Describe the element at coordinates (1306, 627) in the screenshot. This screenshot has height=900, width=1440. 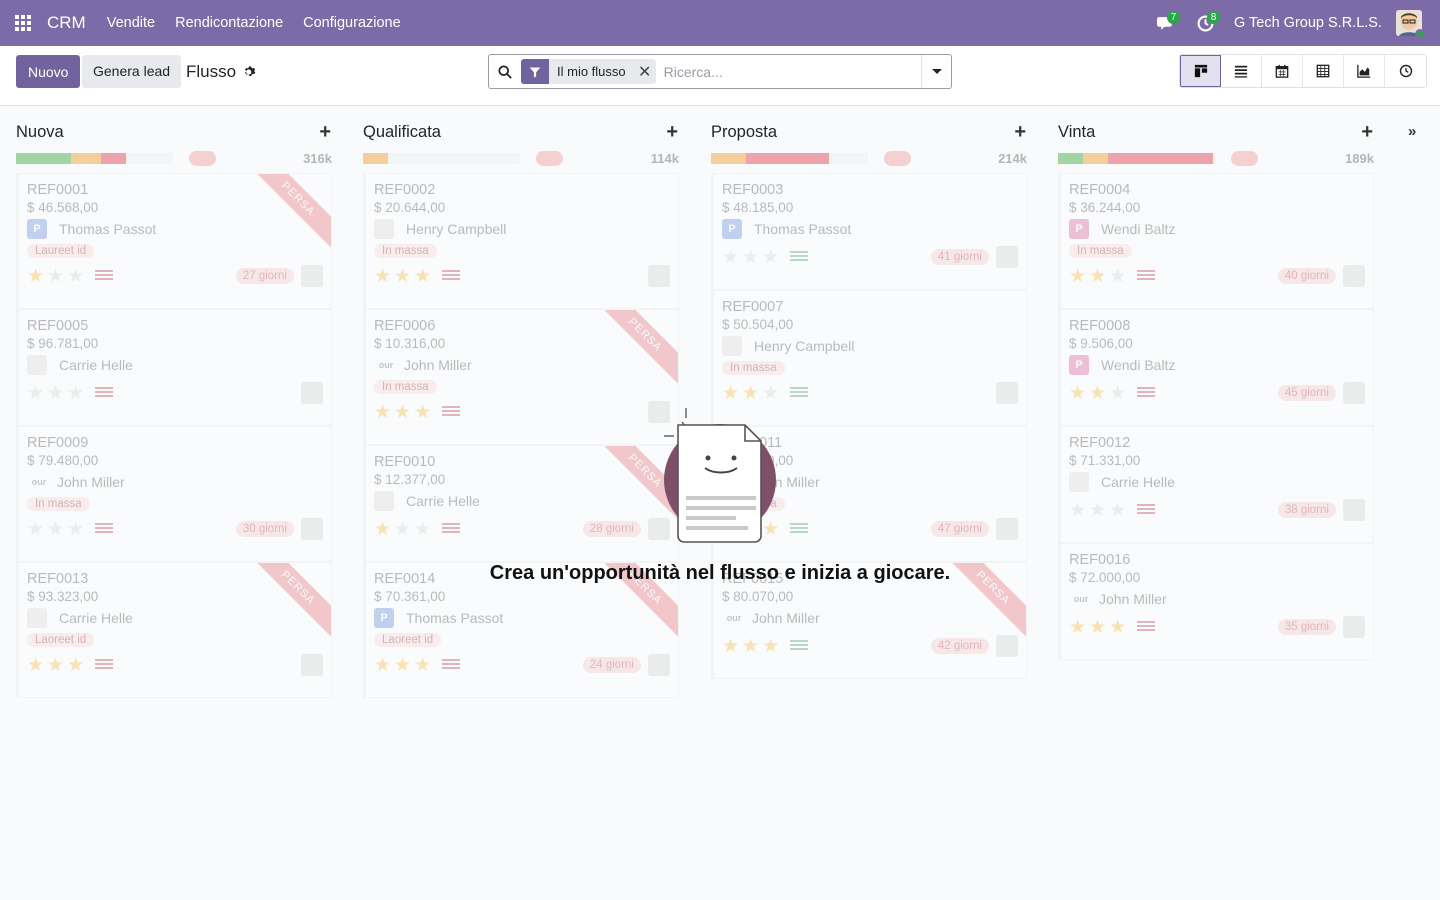
I see `activity-days-badge: 35 giorni` at that location.